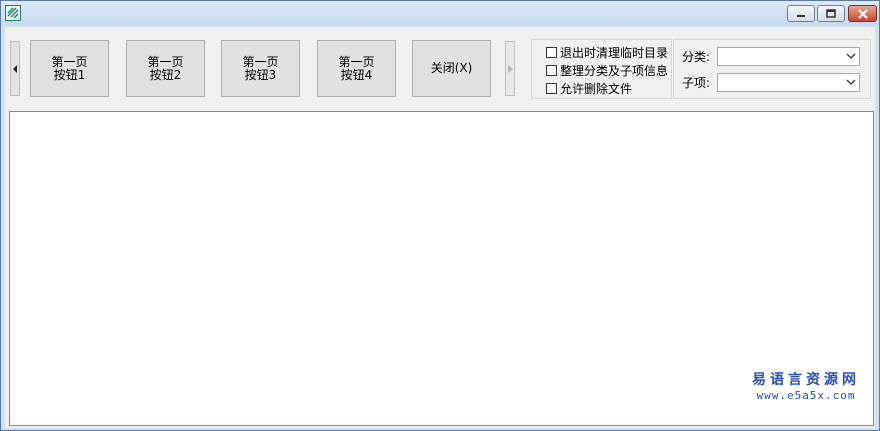 Image resolution: width=880 pixels, height=431 pixels. What do you see at coordinates (696, 57) in the screenshot?
I see `category-label: 分类:` at bounding box center [696, 57].